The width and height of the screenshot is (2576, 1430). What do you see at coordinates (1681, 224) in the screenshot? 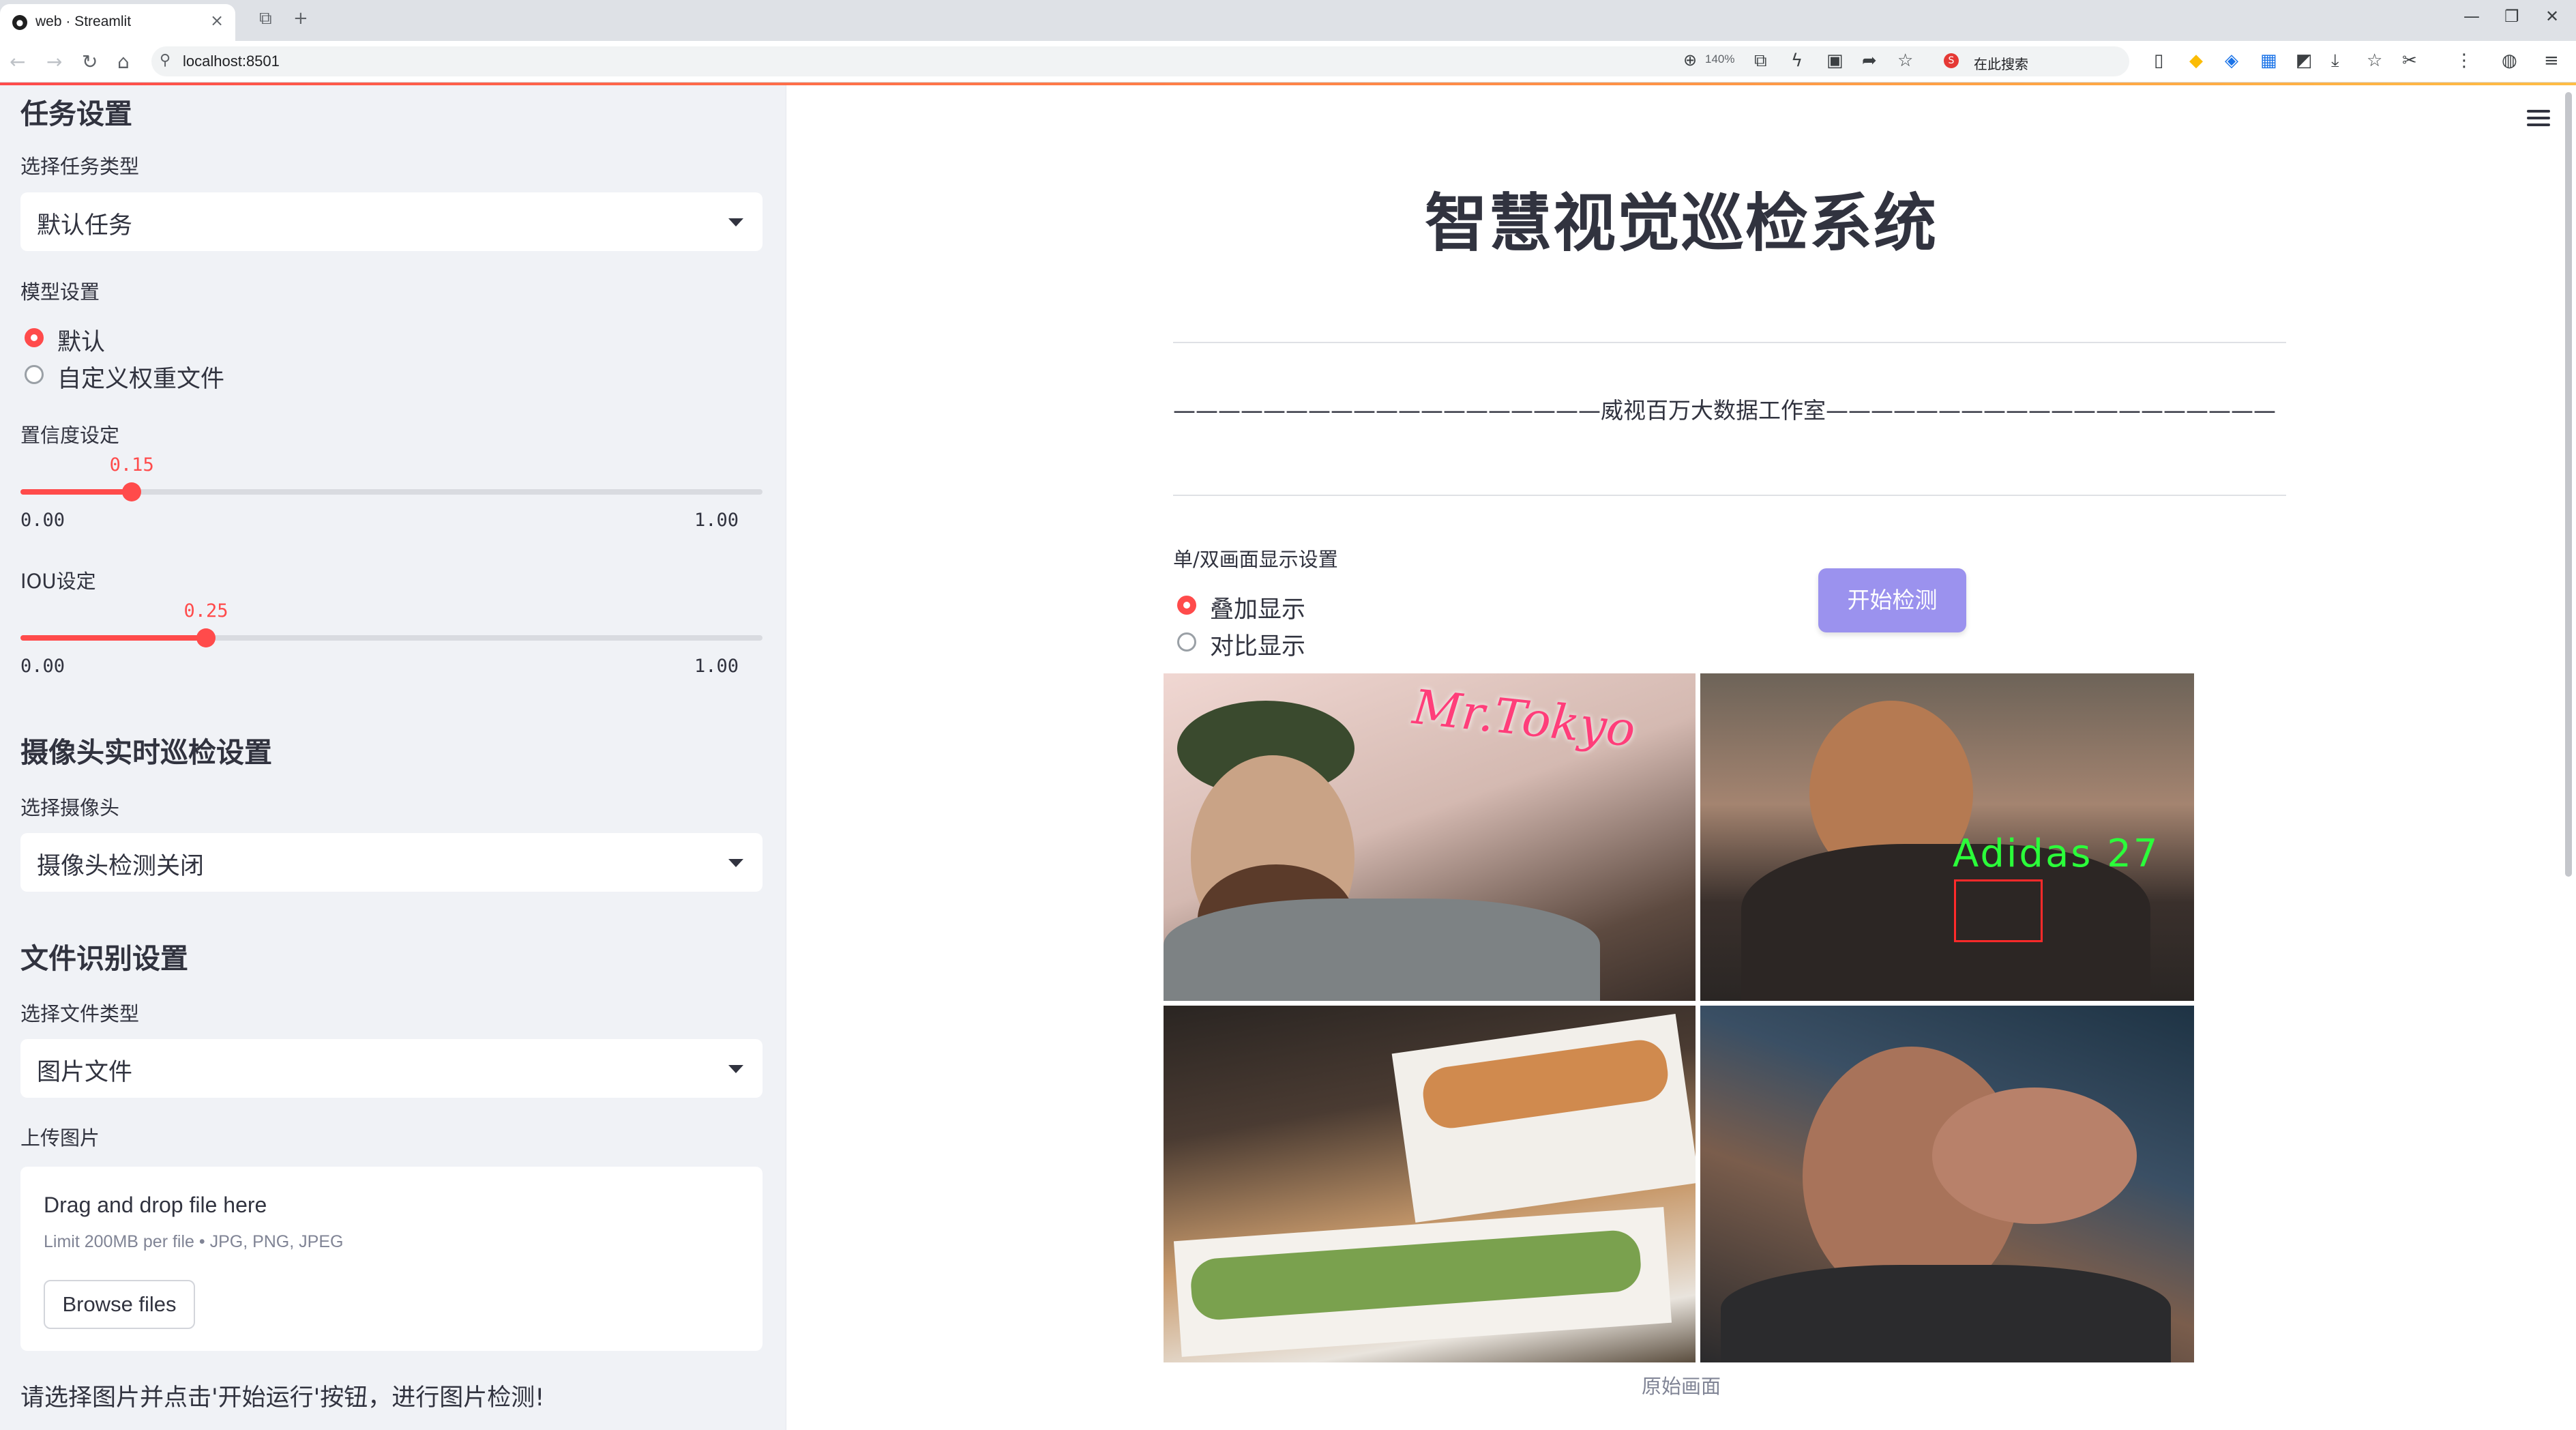
I see `page-title: 智慧视觉巡检系统` at bounding box center [1681, 224].